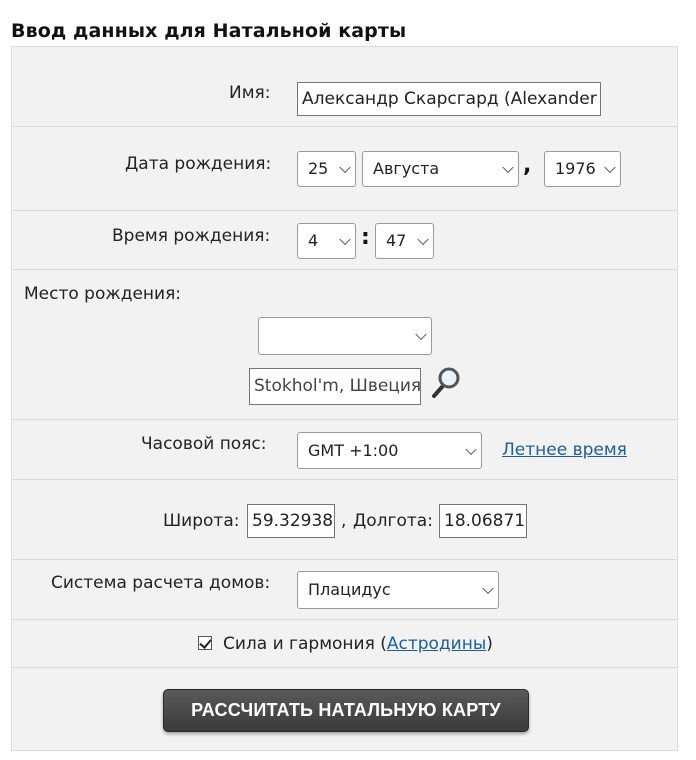 The width and height of the screenshot is (696, 760). Describe the element at coordinates (201, 521) in the screenshot. I see `latitude-label: Широта:` at that location.